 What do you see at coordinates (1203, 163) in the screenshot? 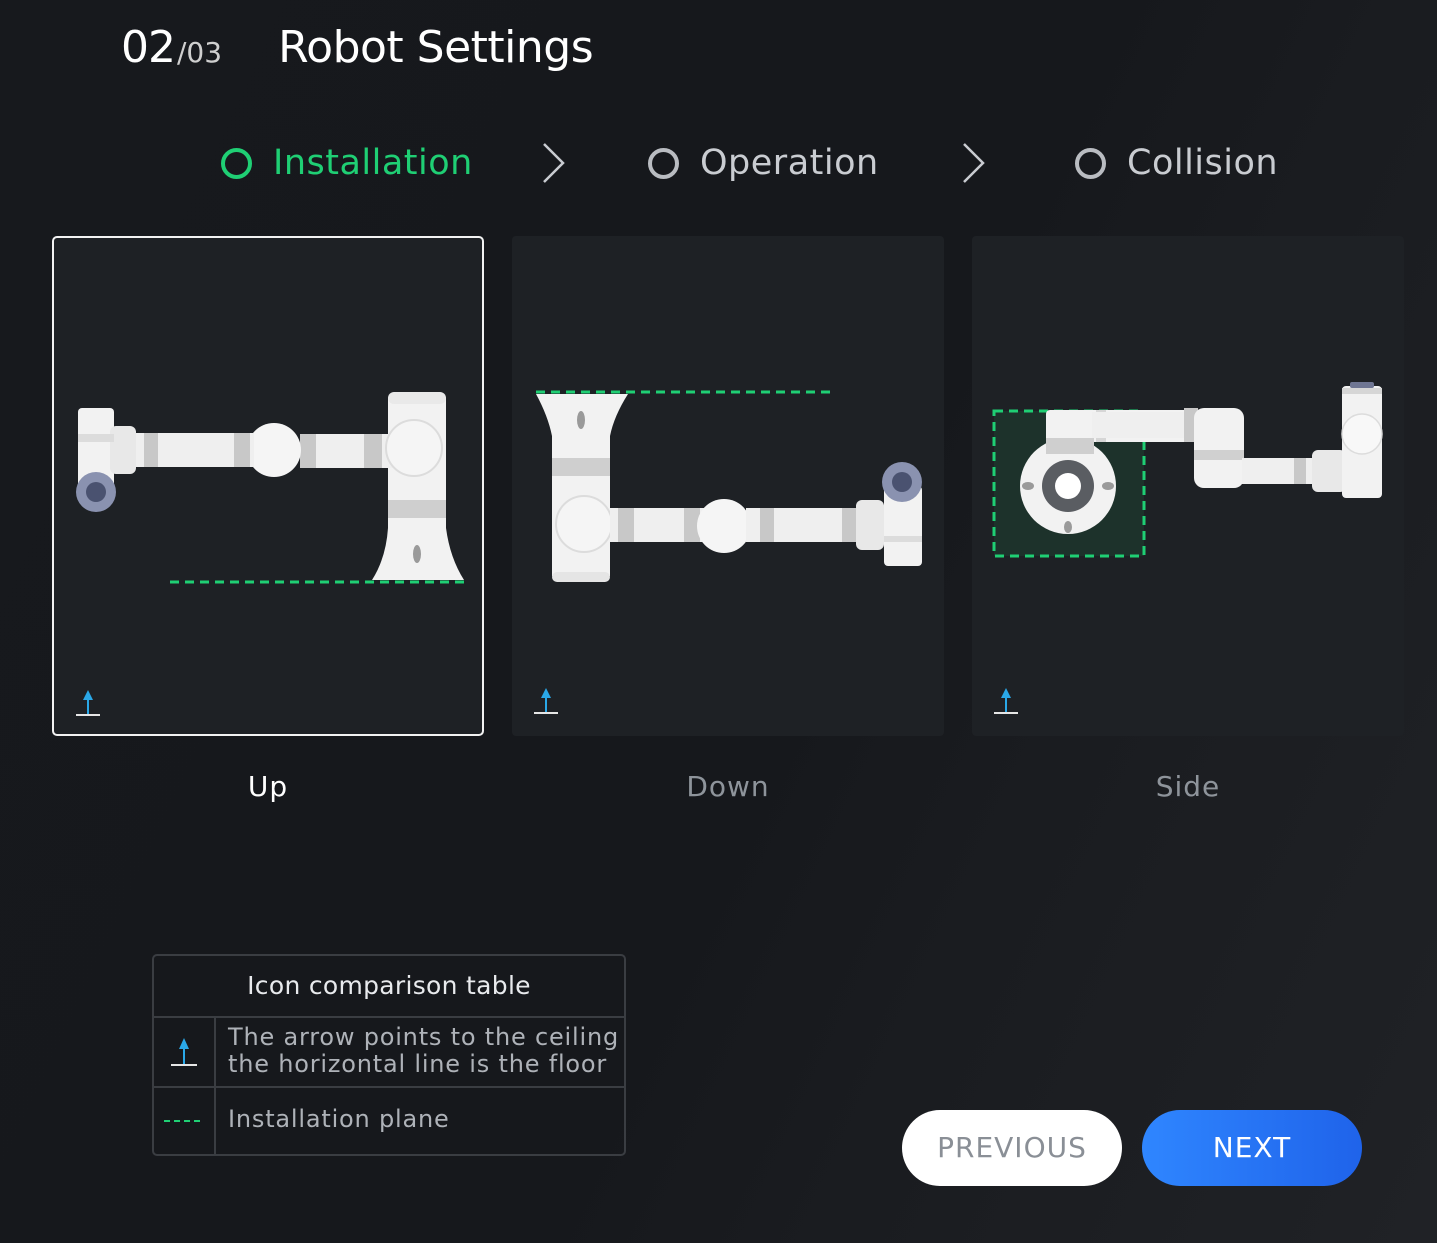
I see `step-label: Collision` at bounding box center [1203, 163].